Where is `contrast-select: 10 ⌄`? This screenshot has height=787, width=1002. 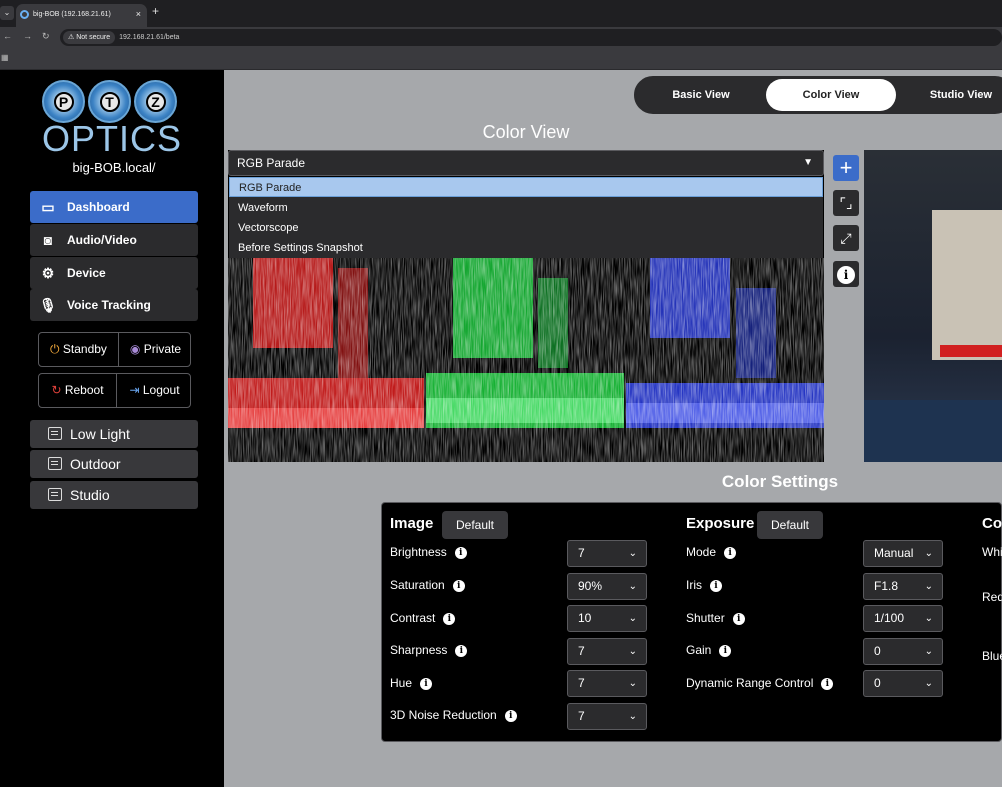
contrast-select: 10 ⌄ is located at coordinates (607, 618).